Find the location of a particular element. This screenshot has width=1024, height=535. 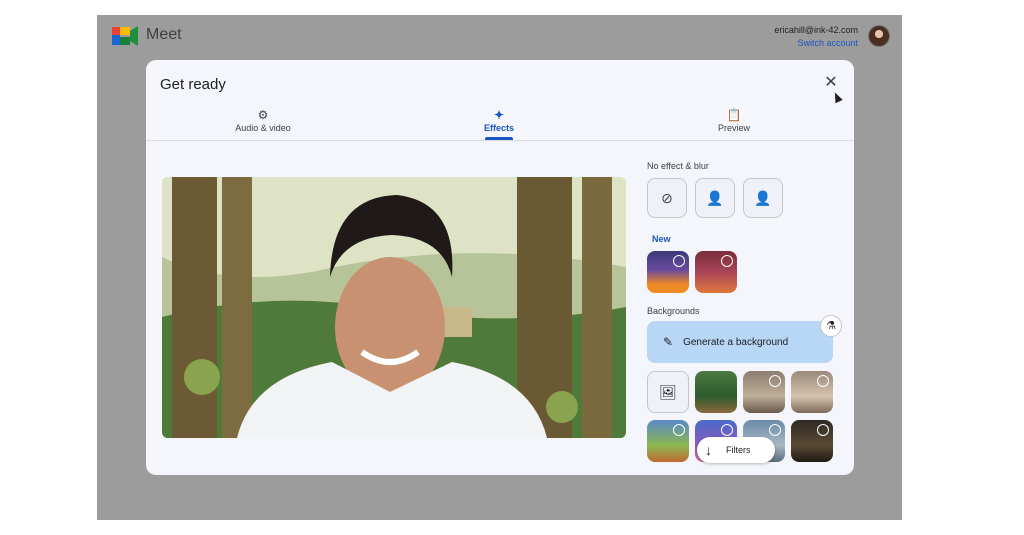

tab-label: Preview is located at coordinates (733, 128).